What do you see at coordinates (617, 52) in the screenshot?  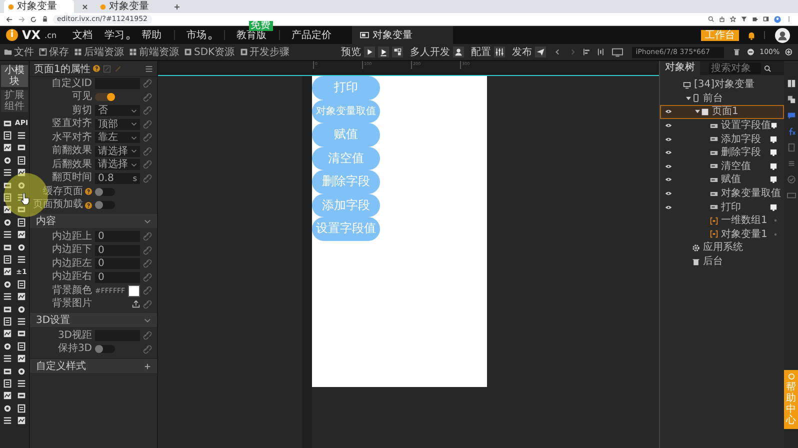 I see `monitor-icon` at bounding box center [617, 52].